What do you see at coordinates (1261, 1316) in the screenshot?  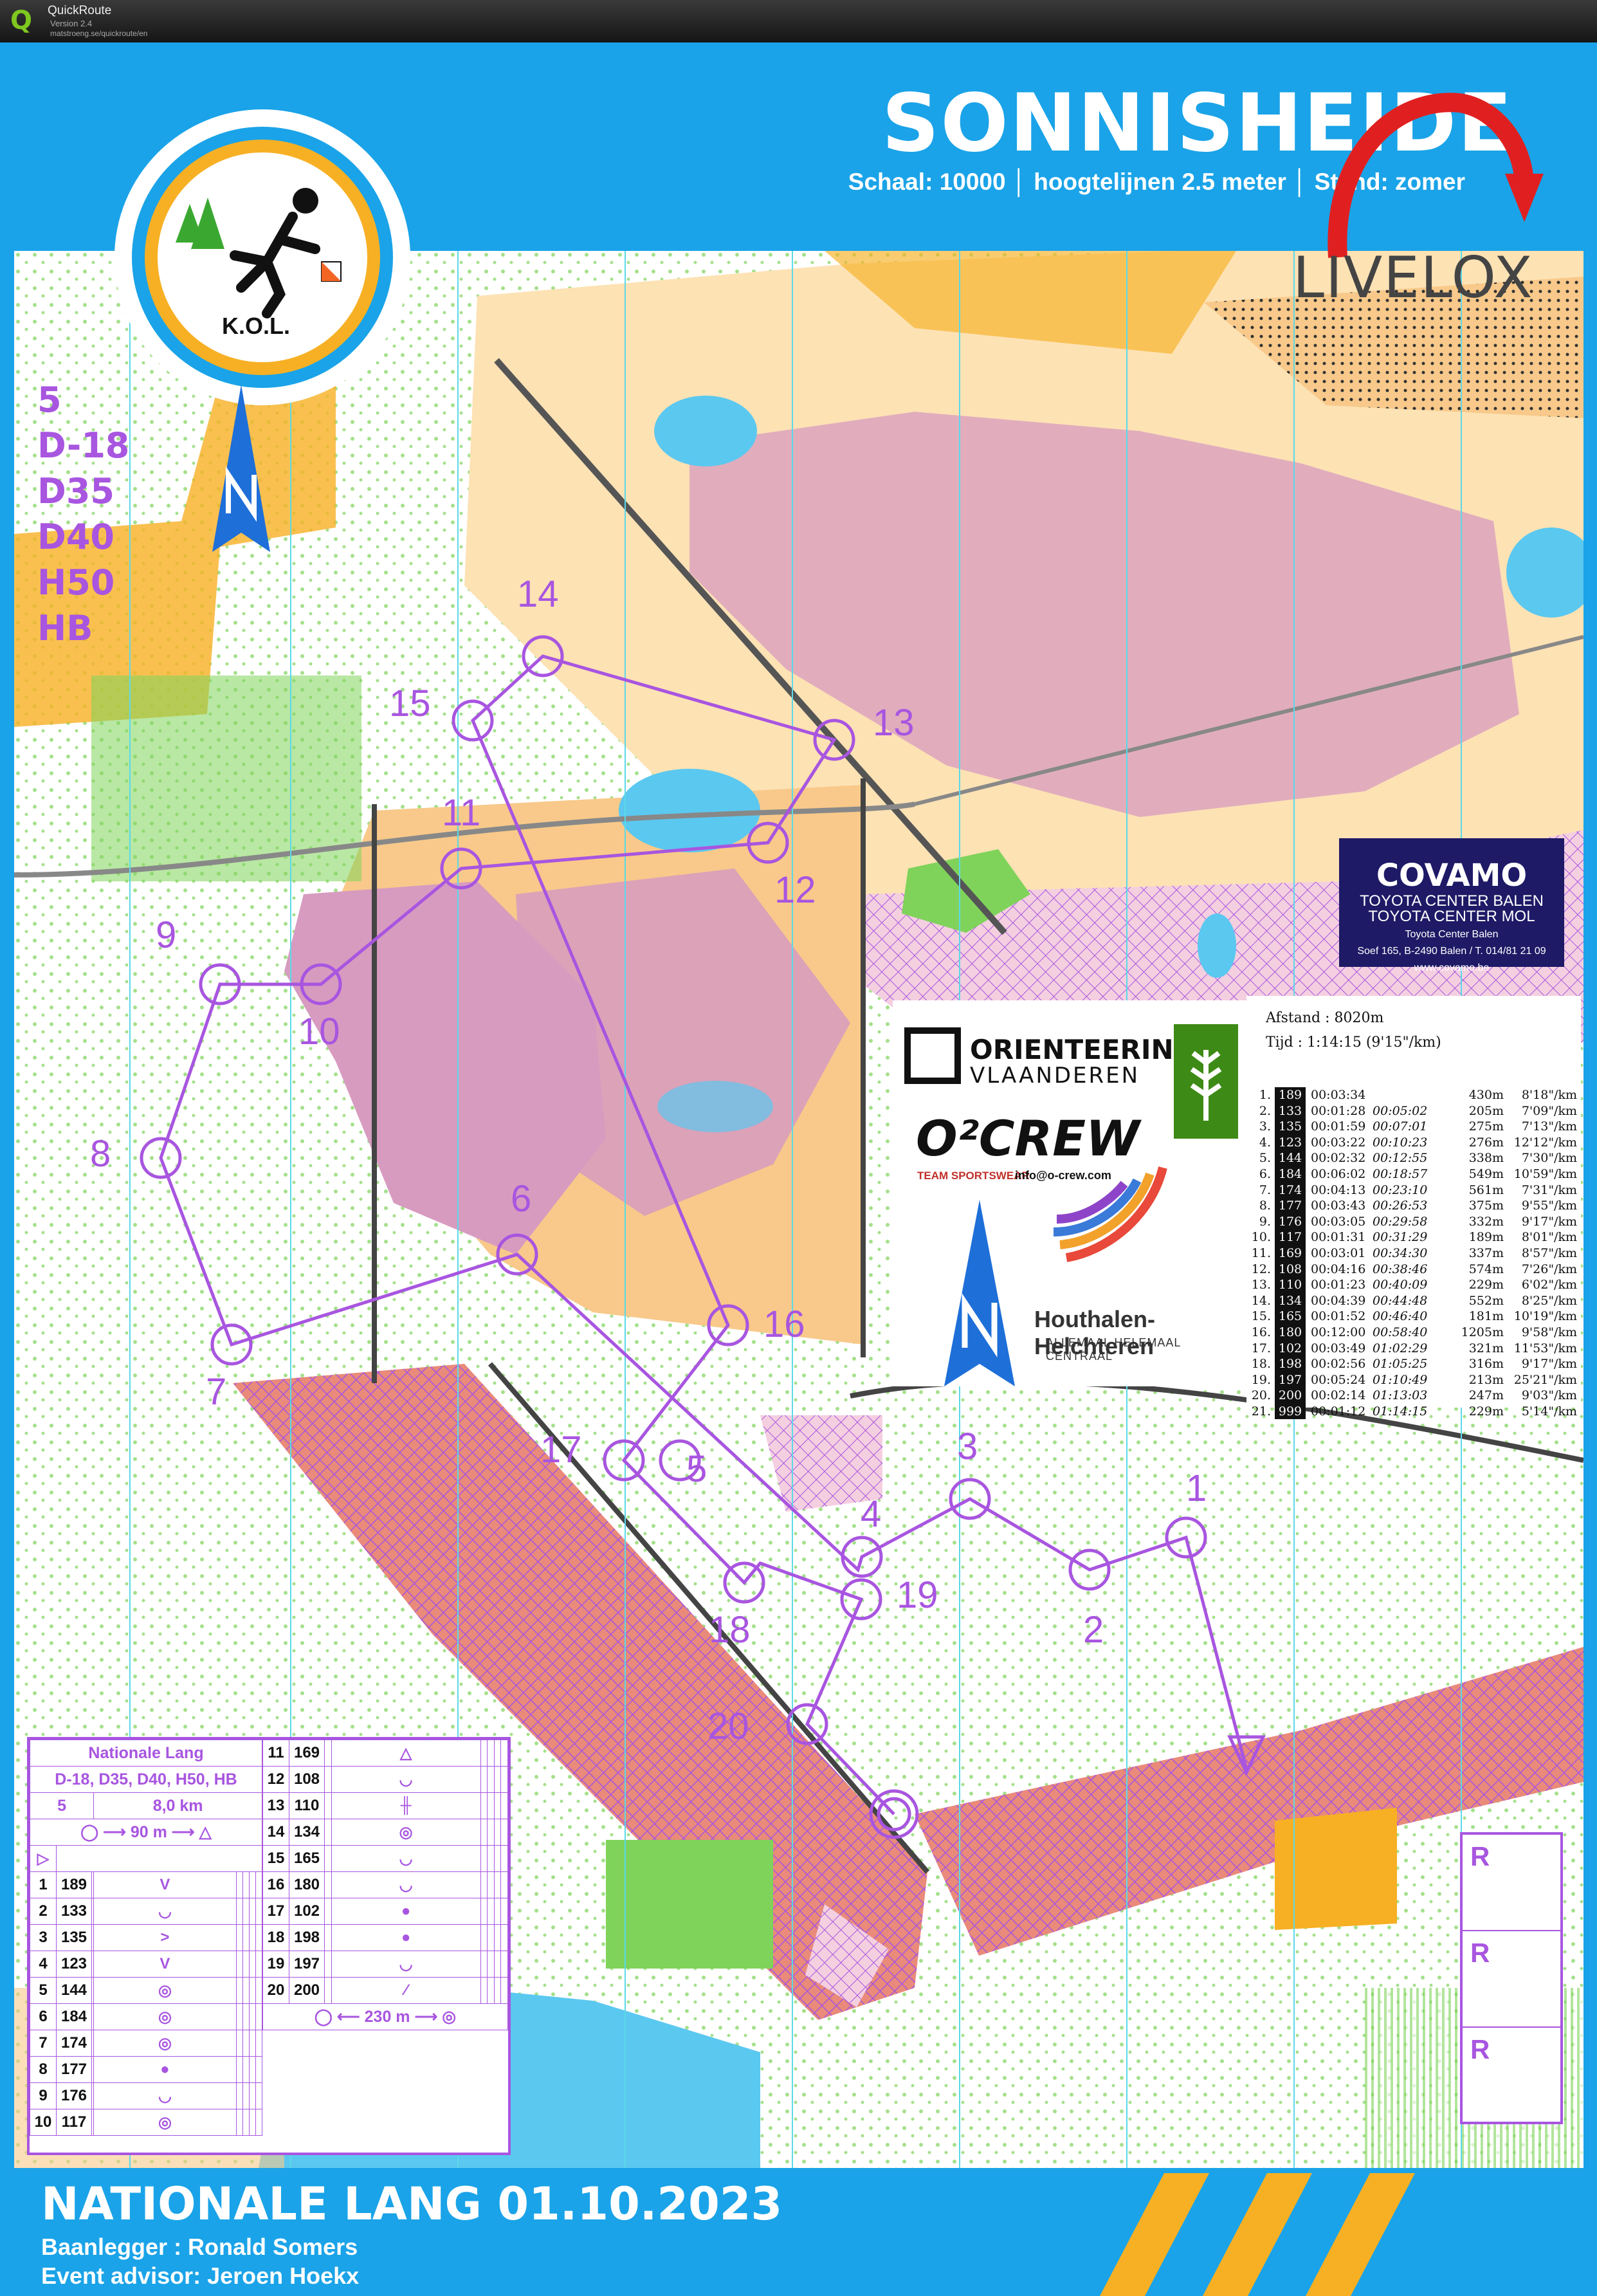 I see `split-idx: 15.` at bounding box center [1261, 1316].